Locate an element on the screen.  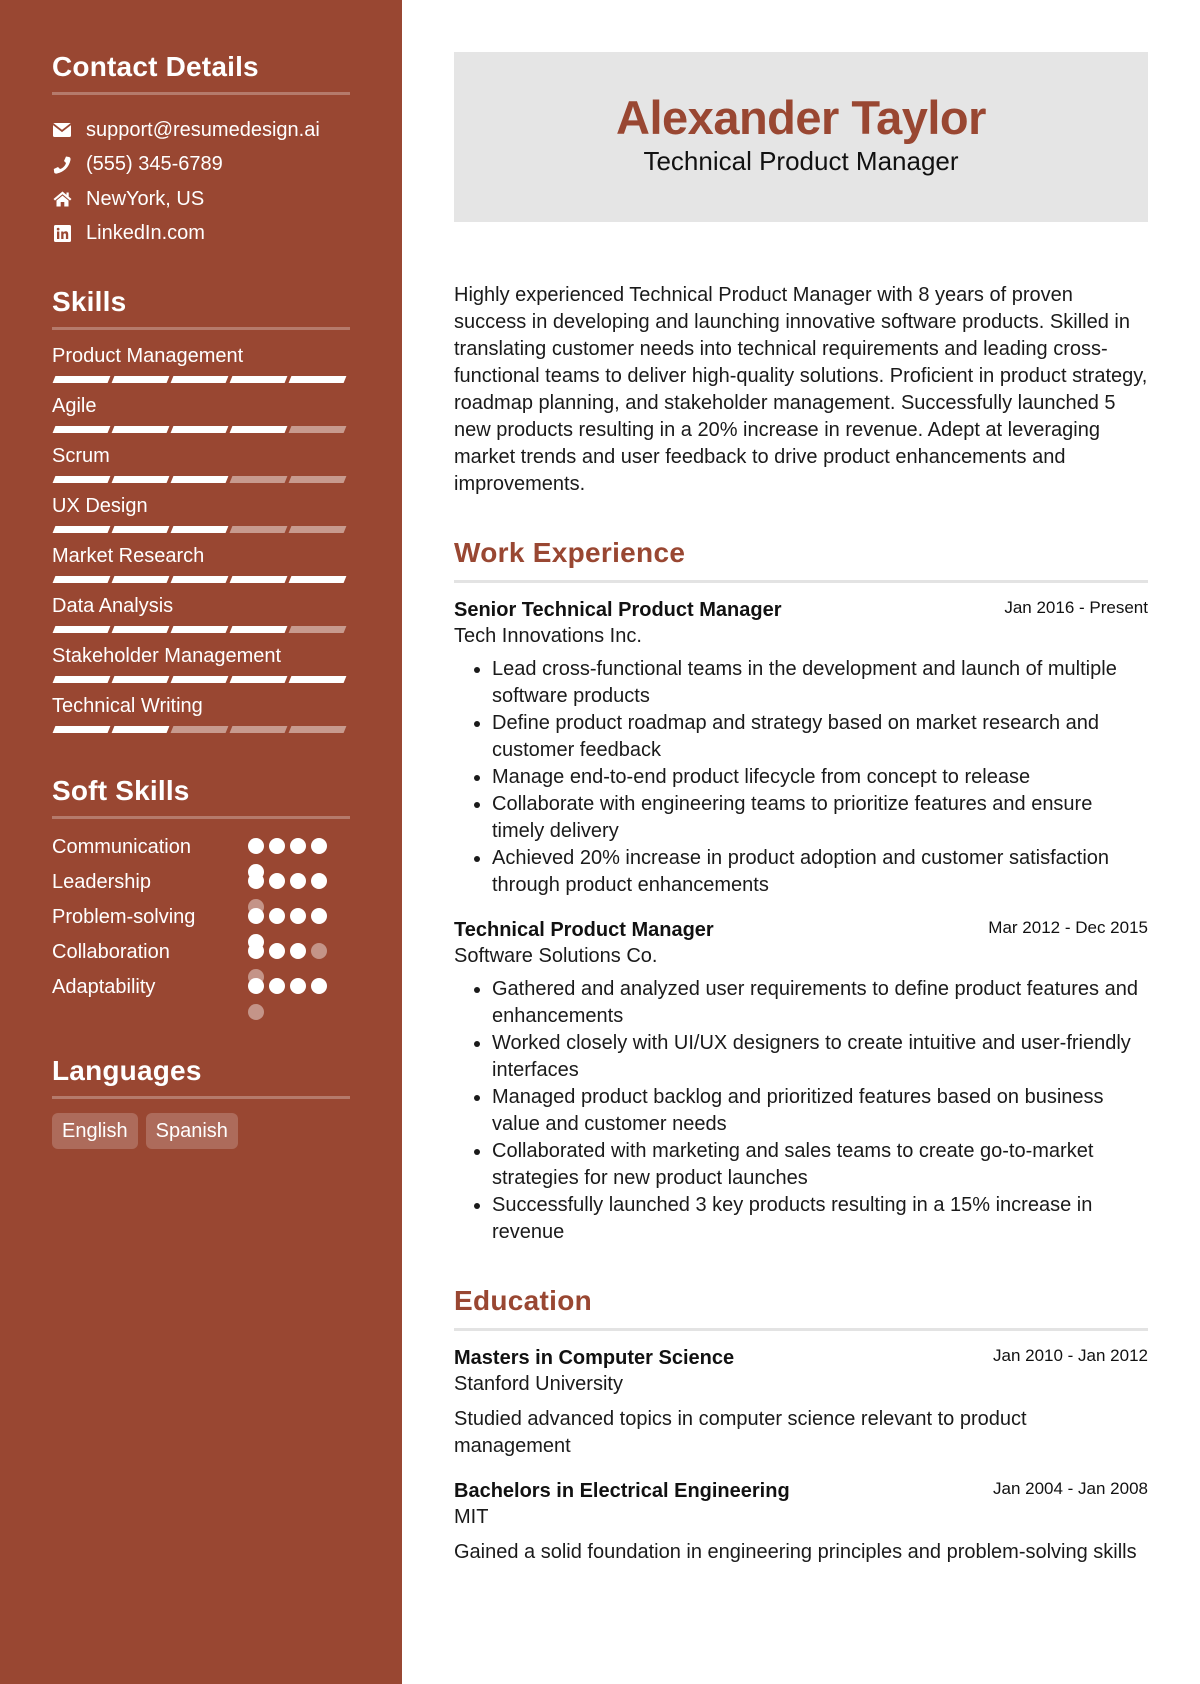
skill-name: Technical Writing is located at coordinates (127, 706).